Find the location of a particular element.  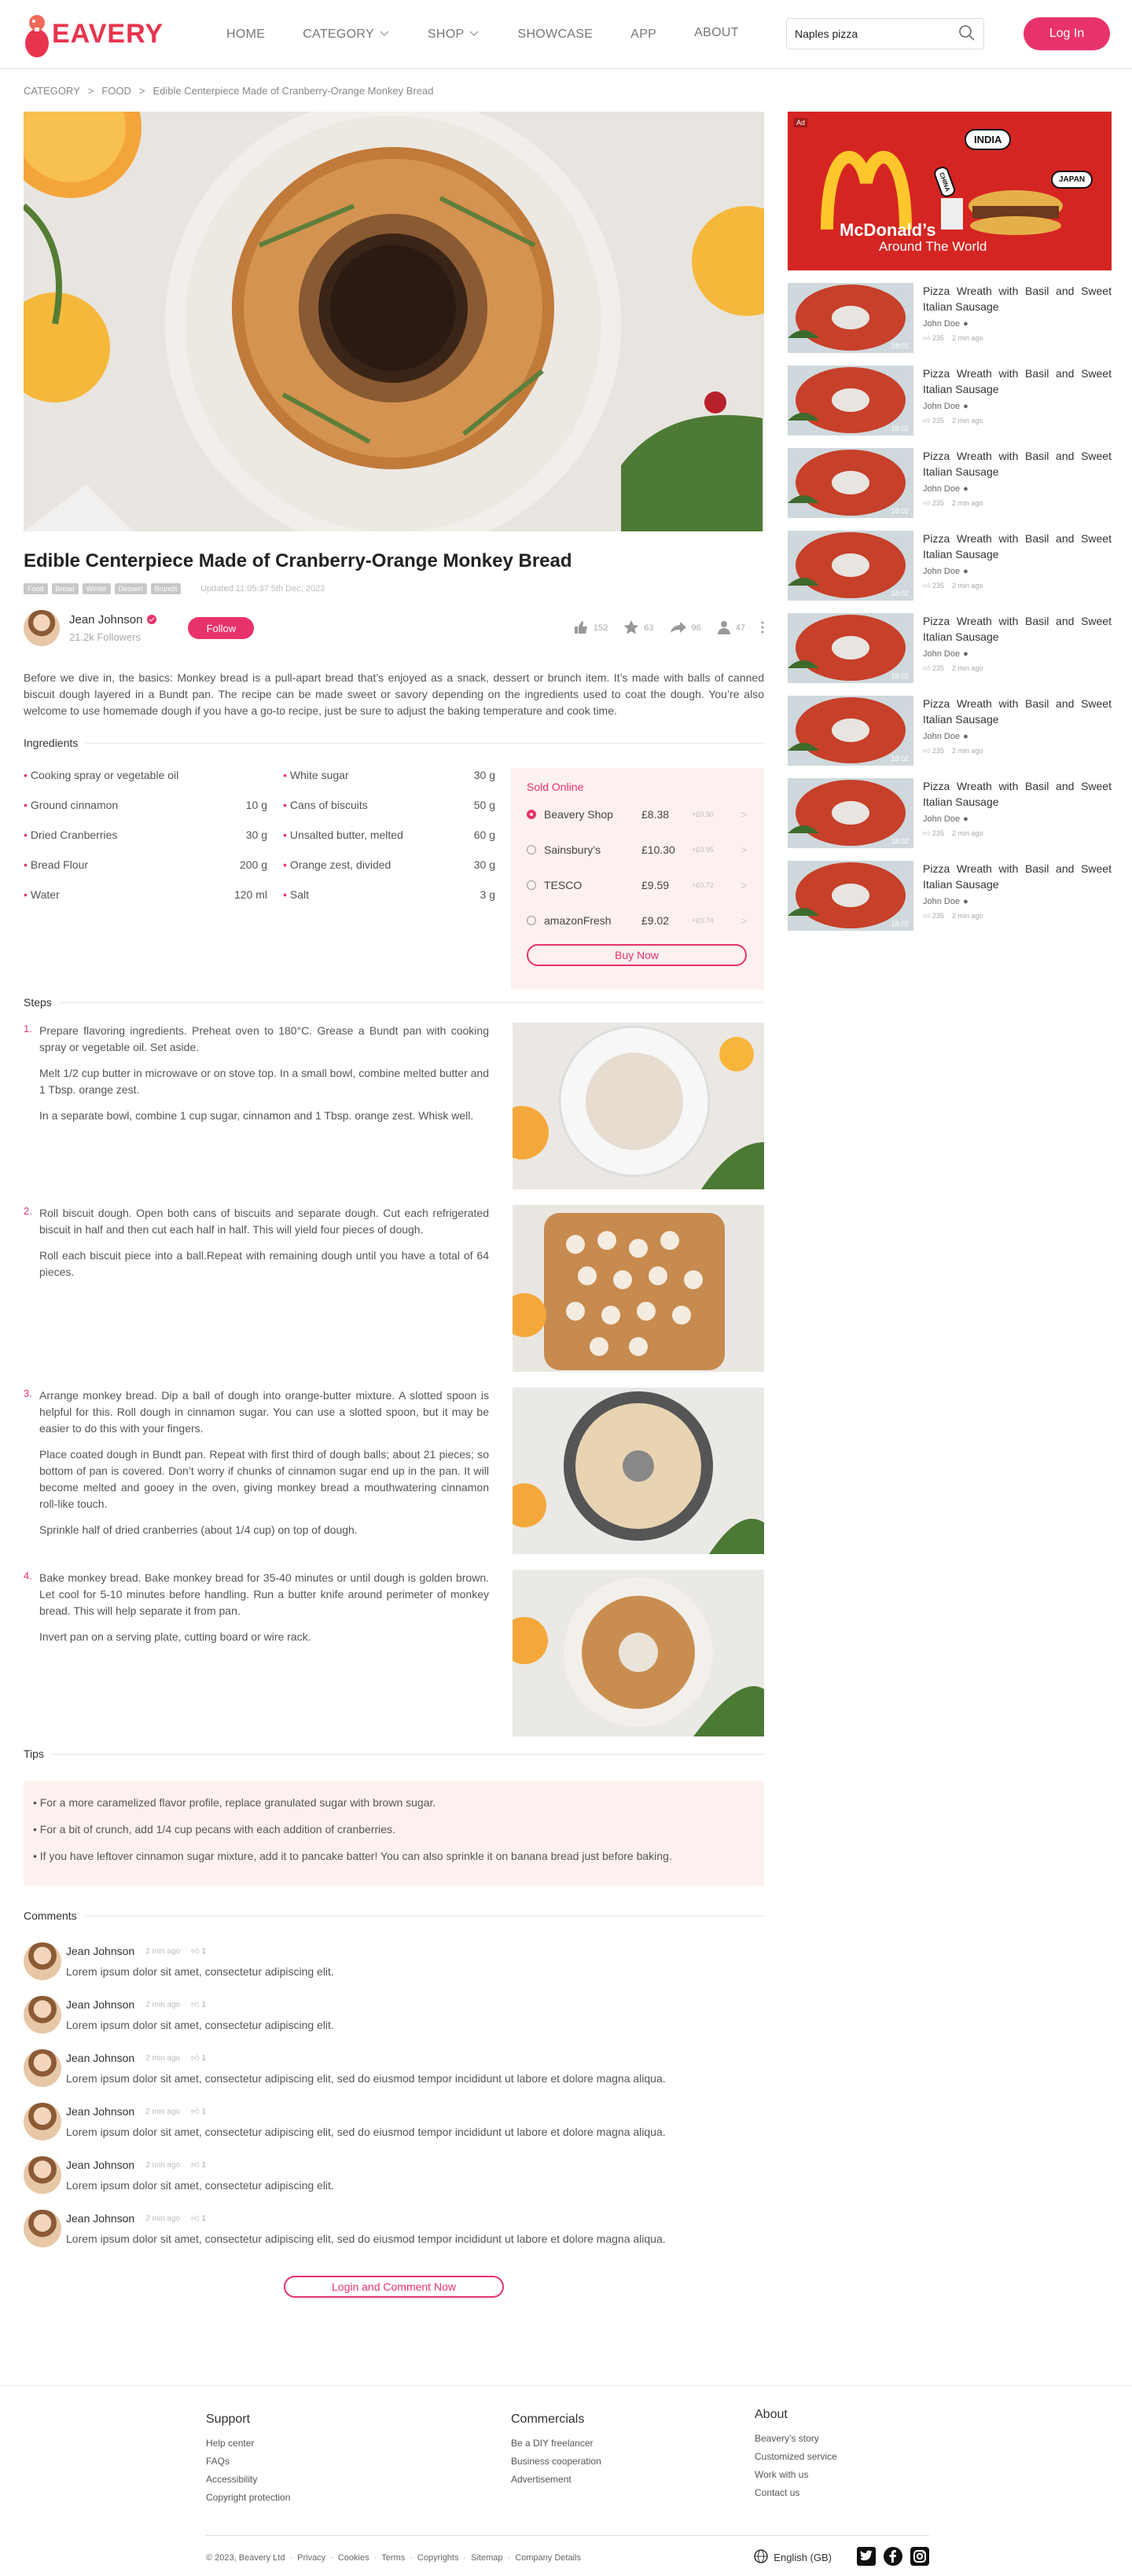

footer-link: Contact us is located at coordinates (796, 2492).